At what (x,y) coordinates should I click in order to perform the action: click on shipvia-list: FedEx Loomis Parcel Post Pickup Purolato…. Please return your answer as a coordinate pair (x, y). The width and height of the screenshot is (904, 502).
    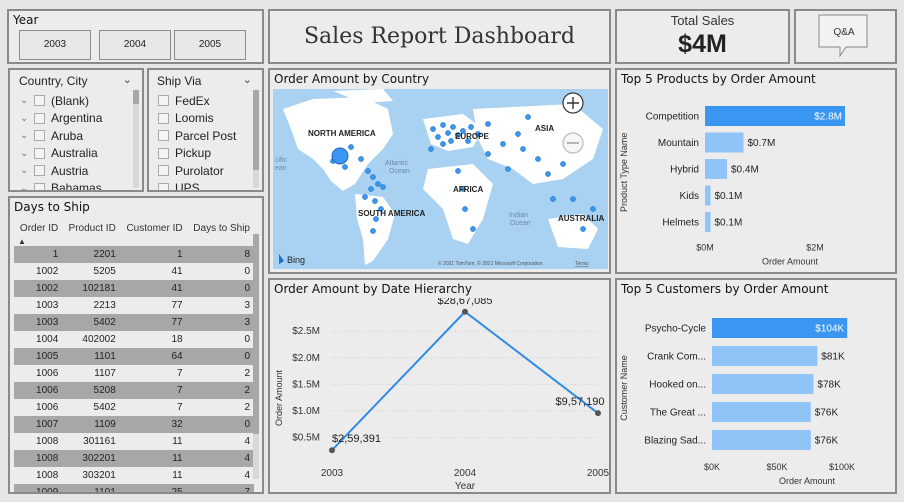
    Looking at the image, I should click on (207, 141).